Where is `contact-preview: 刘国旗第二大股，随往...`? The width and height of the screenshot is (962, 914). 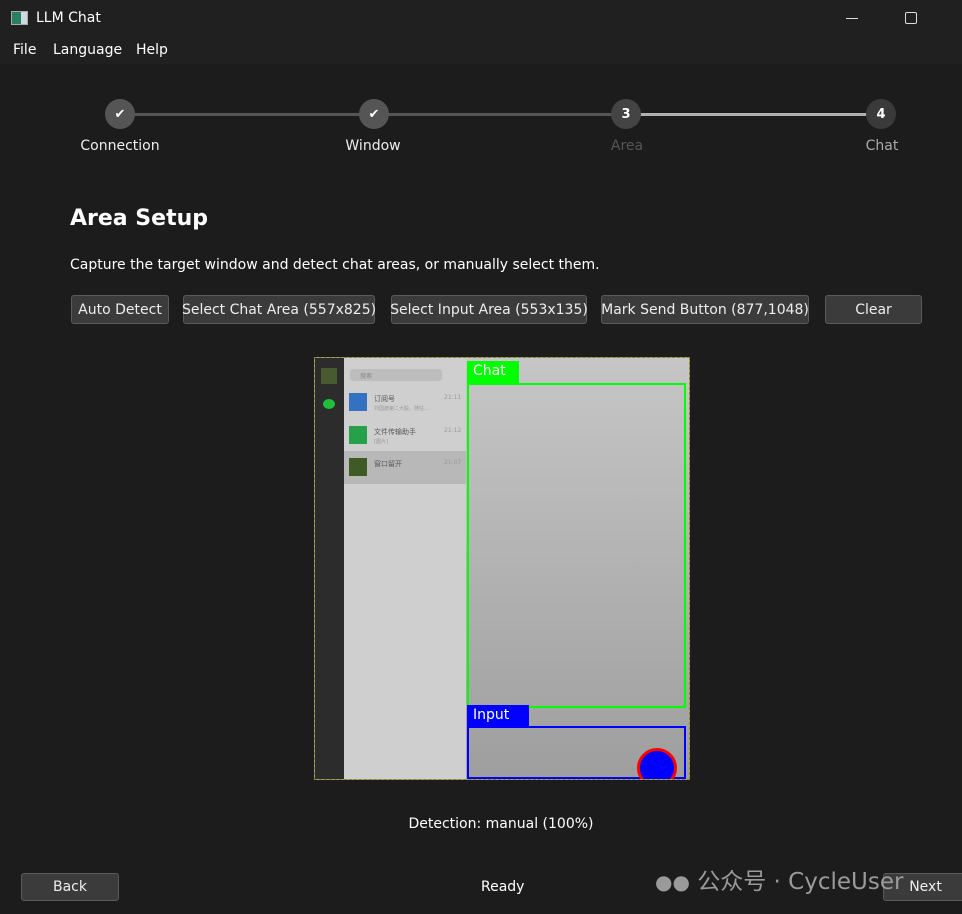
contact-preview: 刘国旗第二大股，随往... is located at coordinates (401, 409).